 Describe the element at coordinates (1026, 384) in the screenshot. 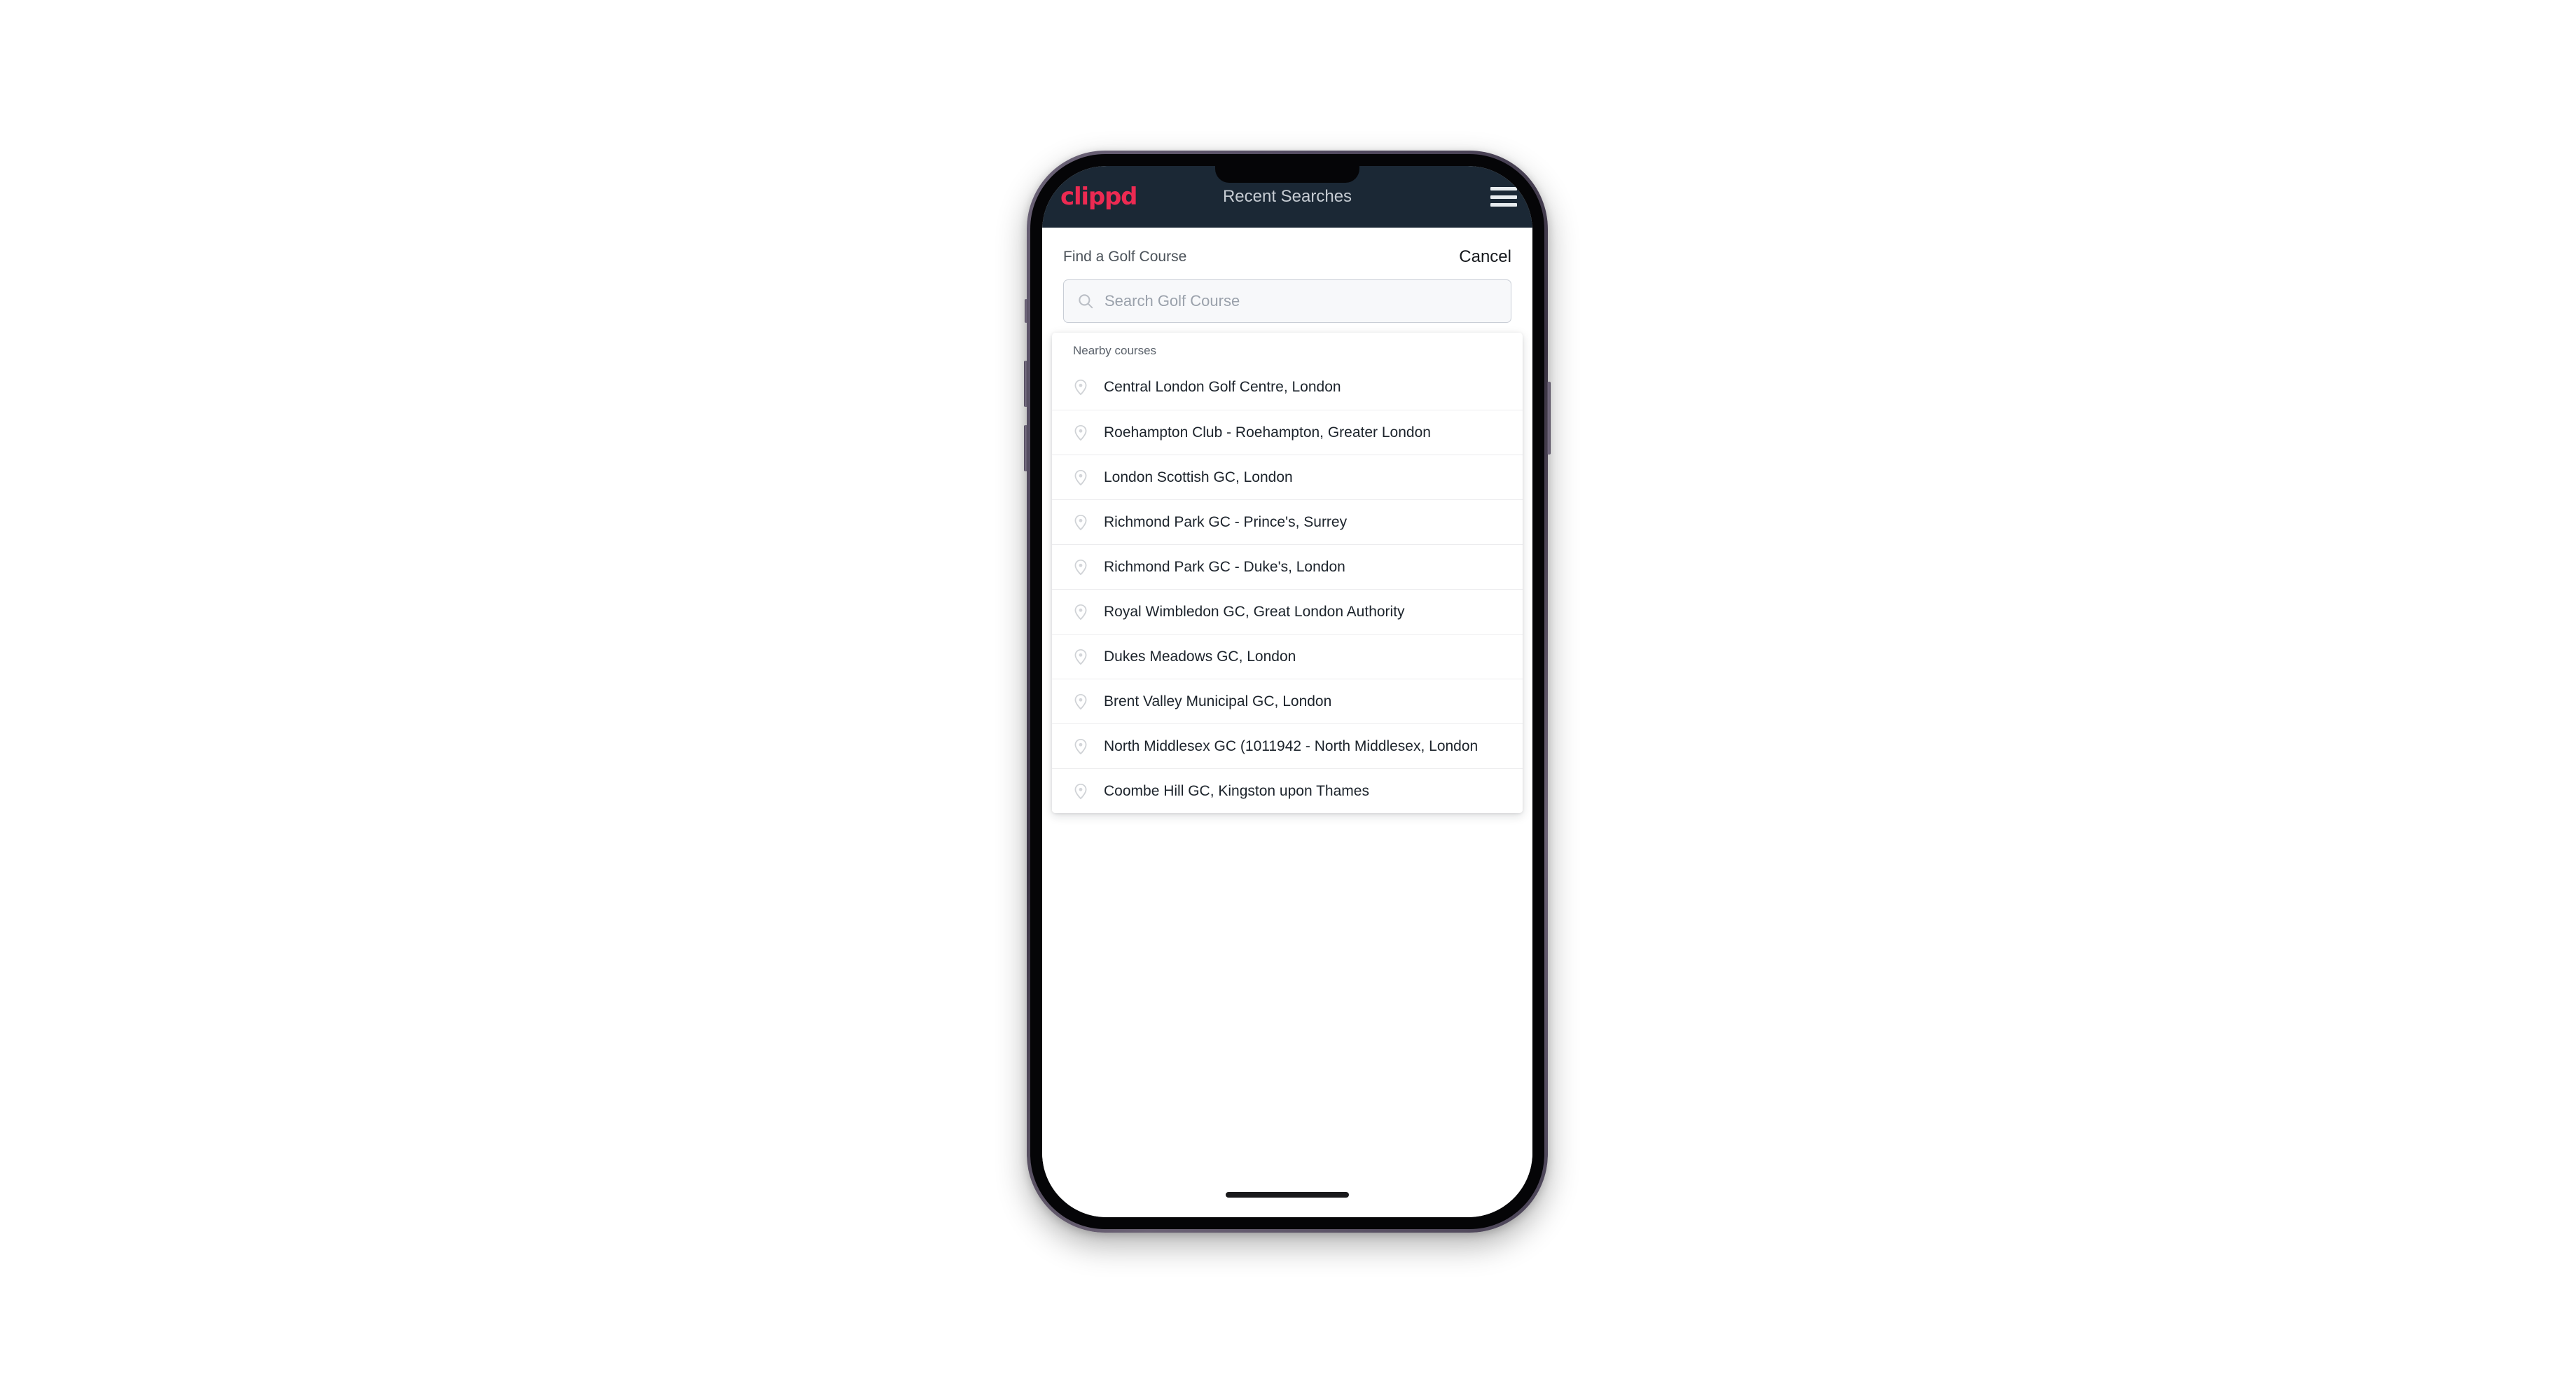

I see `volume-up-button` at that location.